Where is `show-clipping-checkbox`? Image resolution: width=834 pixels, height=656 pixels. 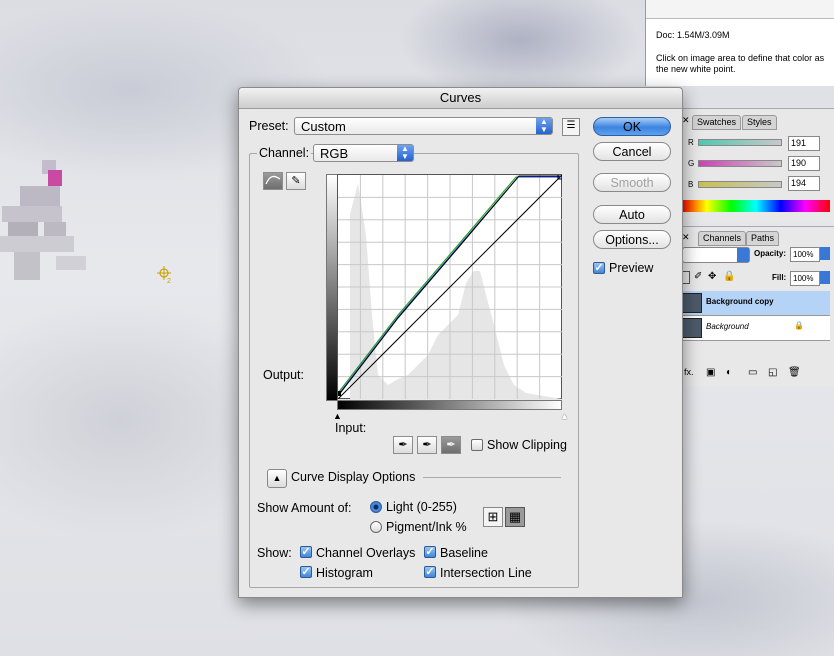 show-clipping-checkbox is located at coordinates (477, 445).